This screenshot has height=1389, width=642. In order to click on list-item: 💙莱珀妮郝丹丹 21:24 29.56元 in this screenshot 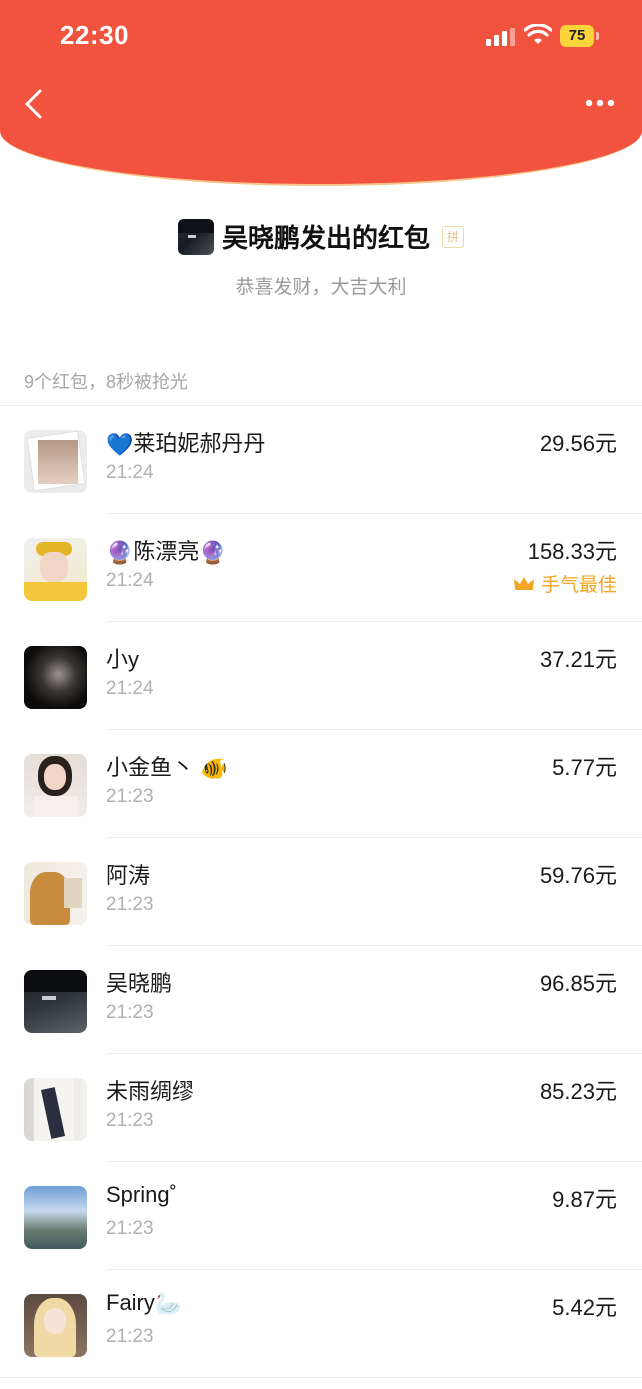, I will do `click(321, 460)`.